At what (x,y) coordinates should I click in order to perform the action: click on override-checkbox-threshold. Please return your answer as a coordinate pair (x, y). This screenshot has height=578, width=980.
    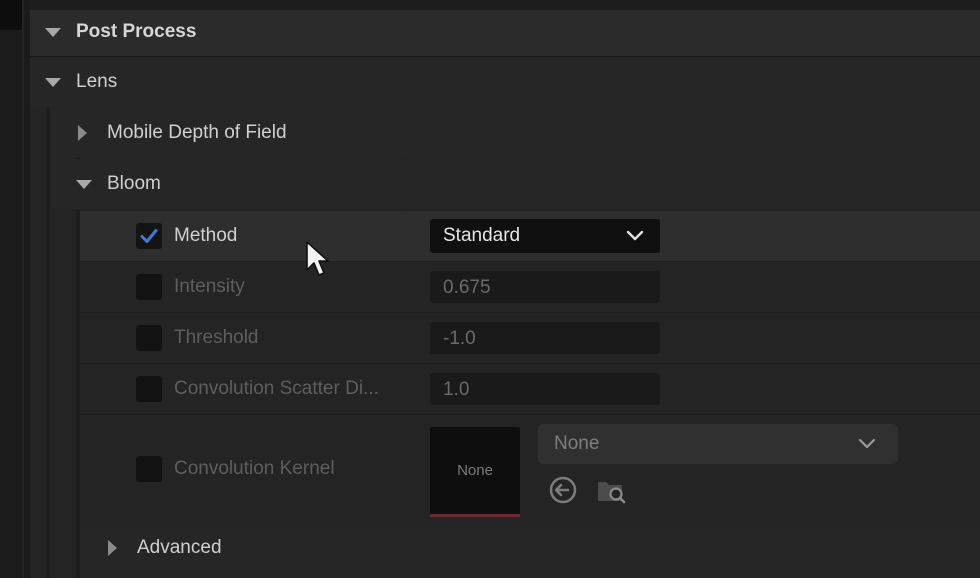
    Looking at the image, I should click on (149, 338).